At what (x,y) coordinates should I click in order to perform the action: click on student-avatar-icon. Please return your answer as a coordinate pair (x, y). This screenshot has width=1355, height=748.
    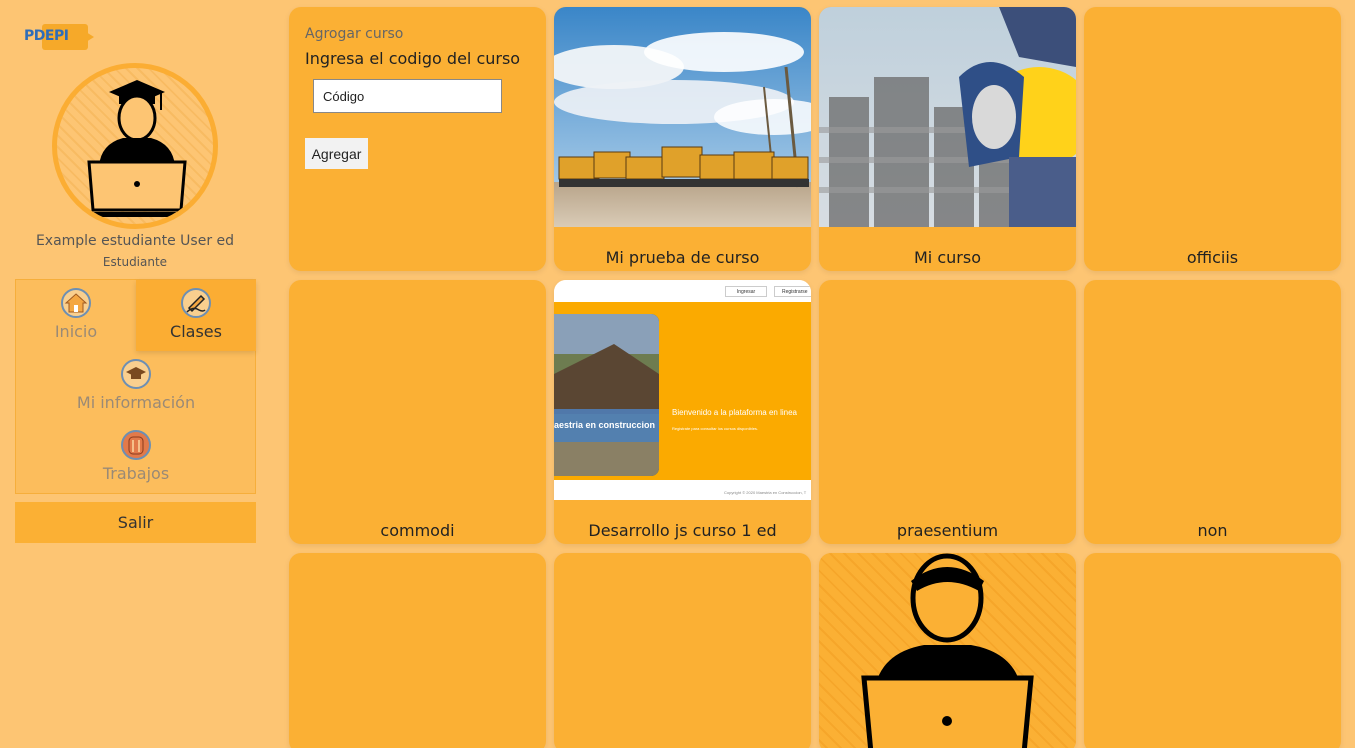
    Looking at the image, I should click on (947, 650).